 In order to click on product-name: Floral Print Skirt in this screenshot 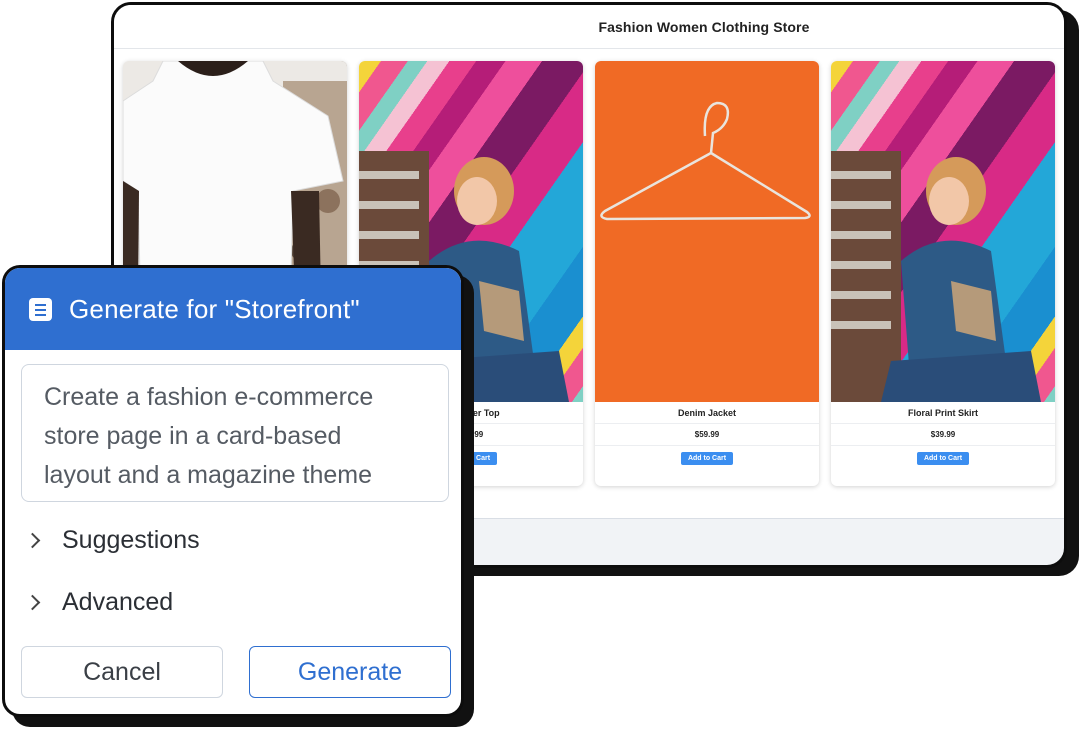, I will do `click(943, 413)`.